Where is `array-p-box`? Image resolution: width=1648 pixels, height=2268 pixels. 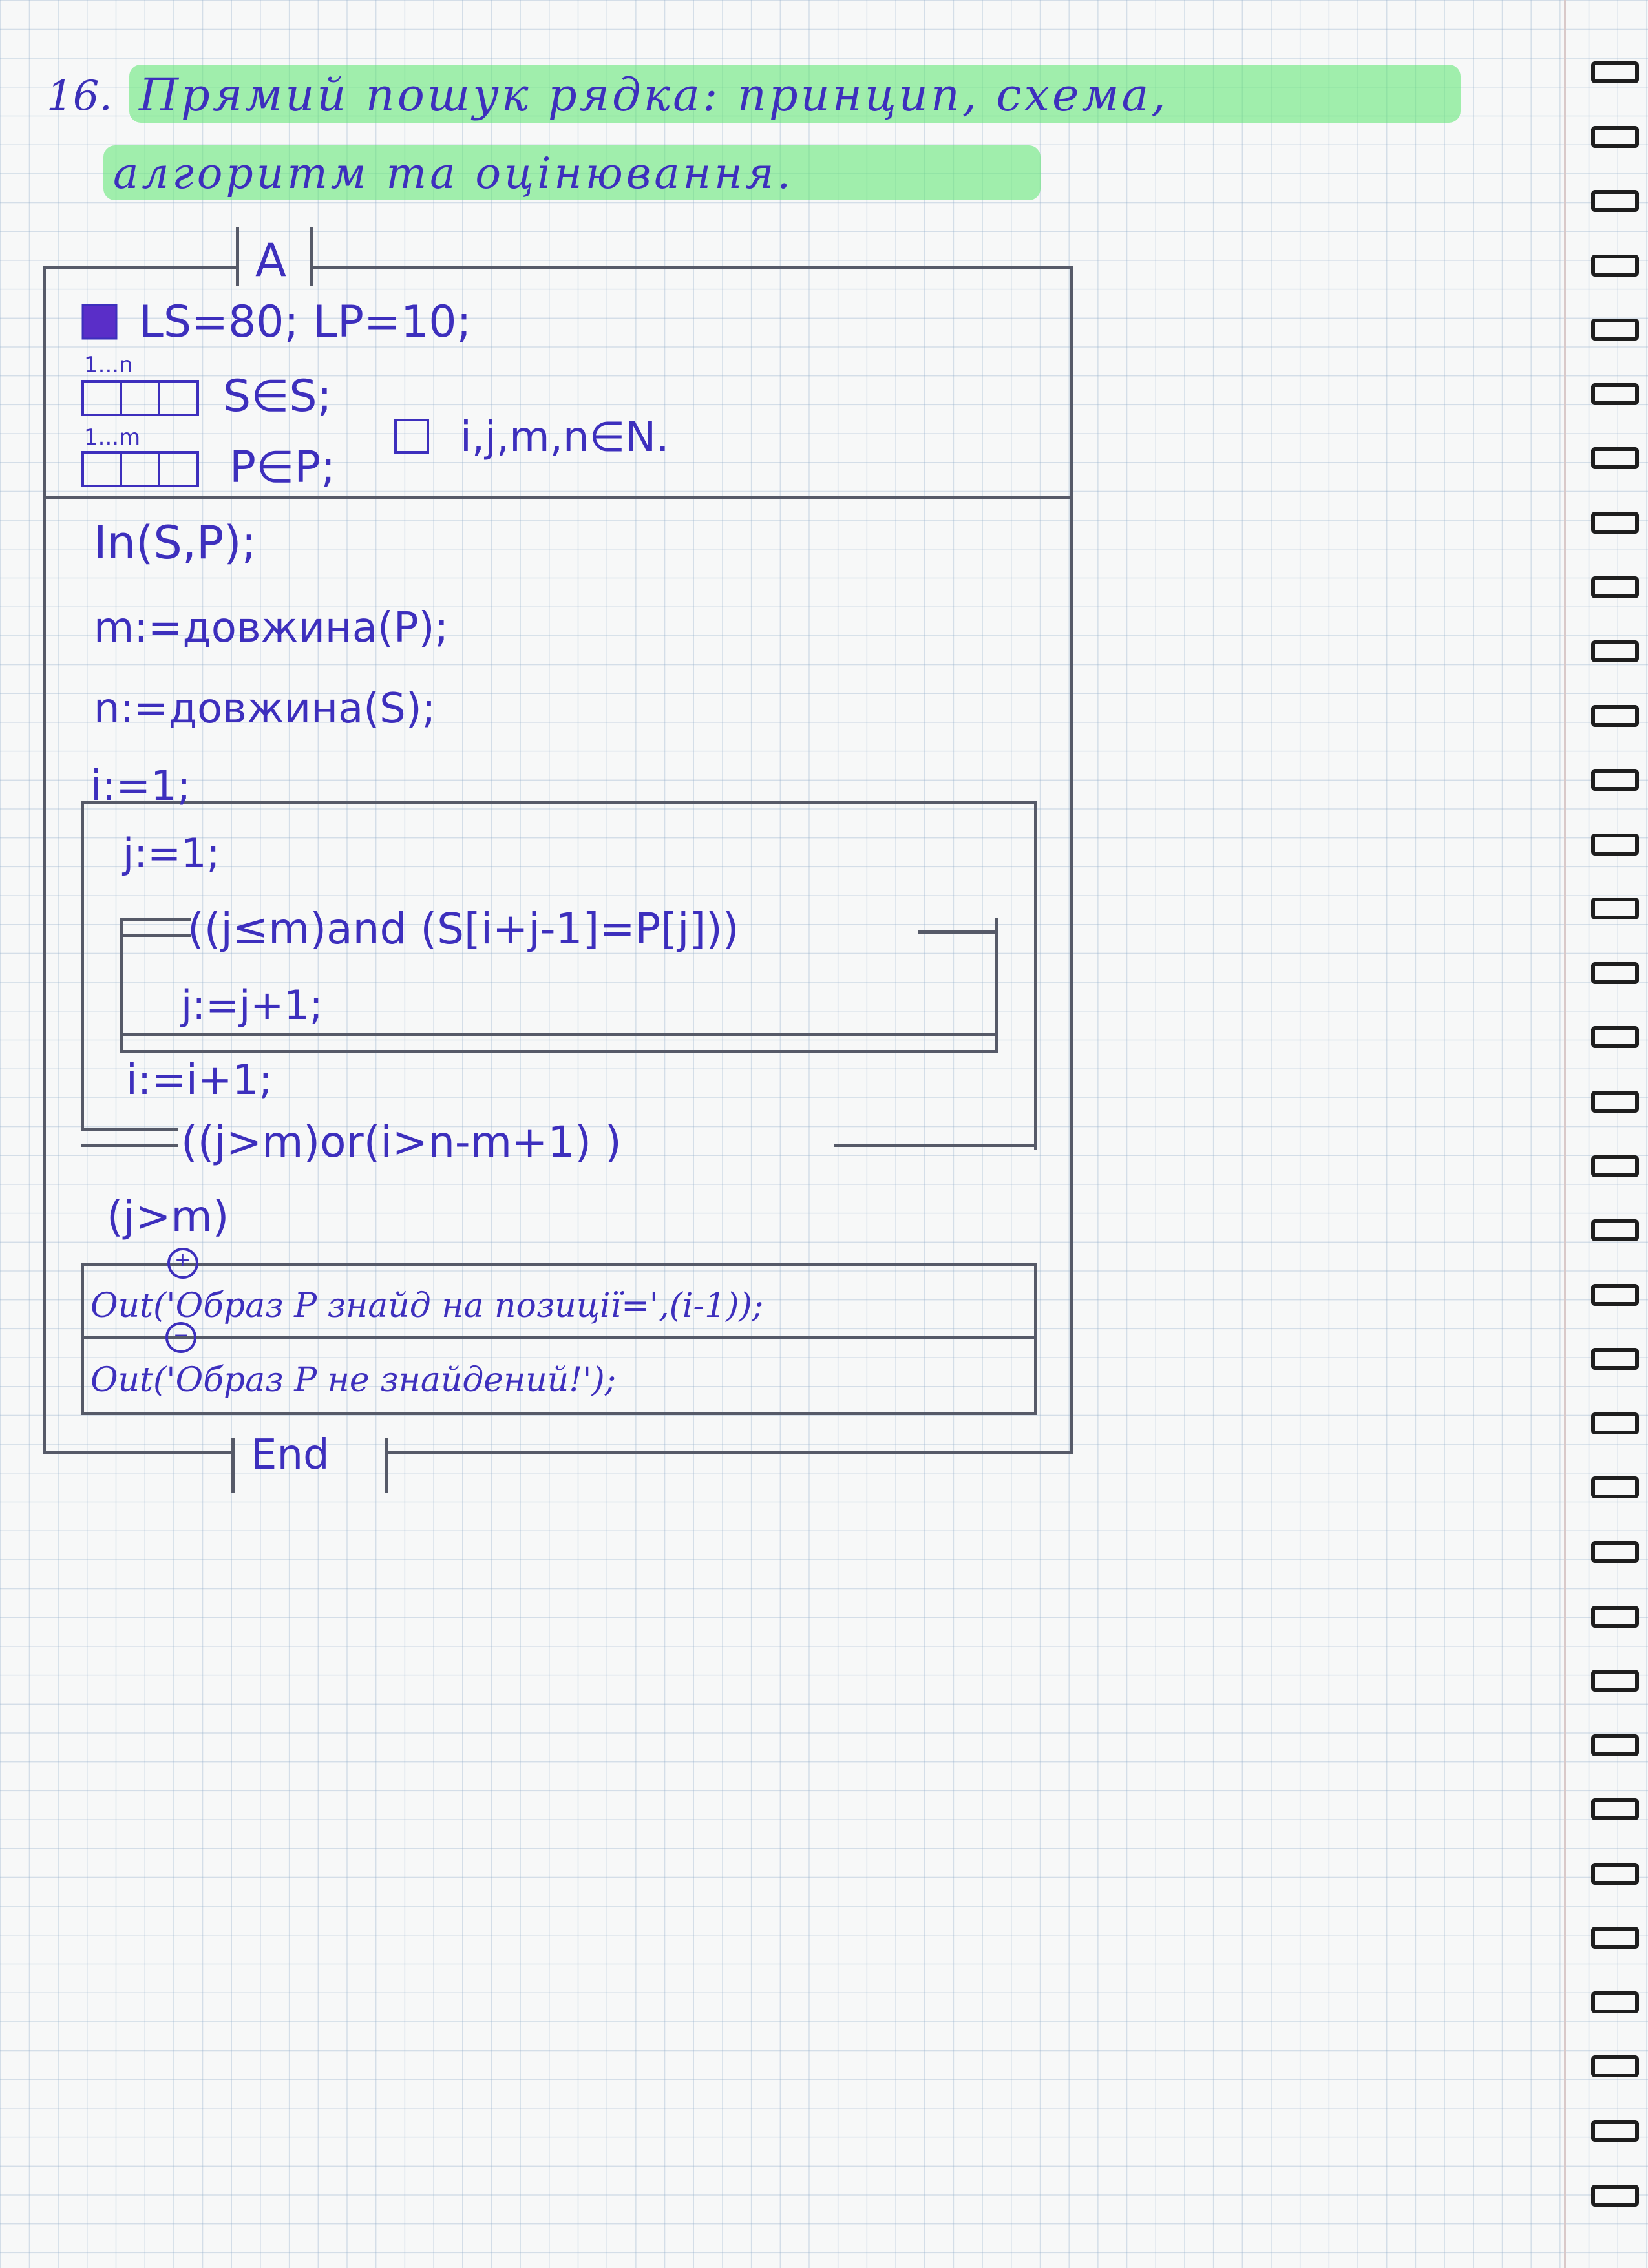
array-p-box is located at coordinates (140, 469).